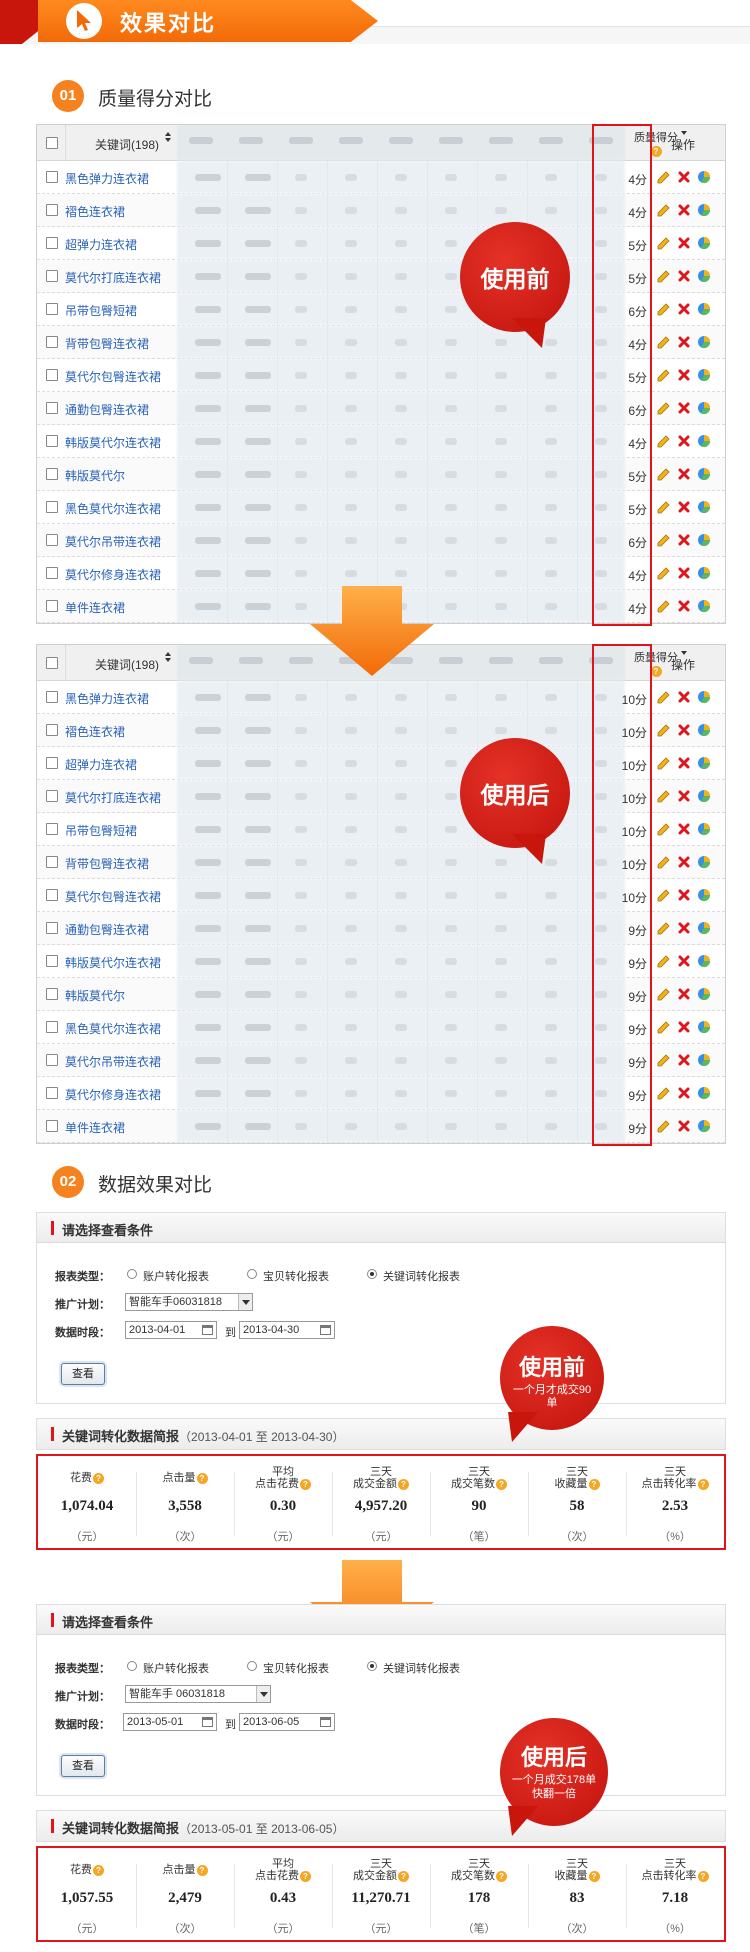 This screenshot has height=1952, width=750. What do you see at coordinates (52, 663) in the screenshot?
I see `select-all-checkbox` at bounding box center [52, 663].